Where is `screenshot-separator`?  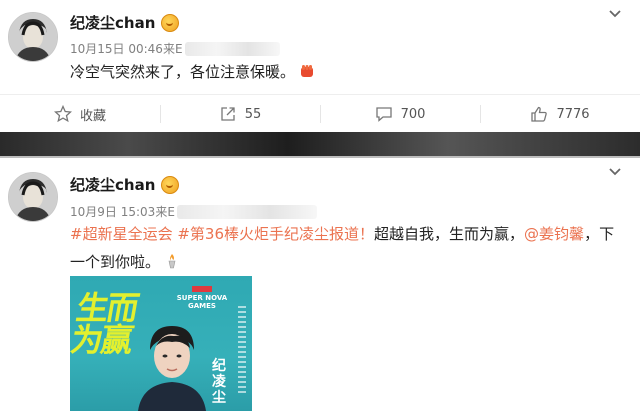 screenshot-separator is located at coordinates (320, 144).